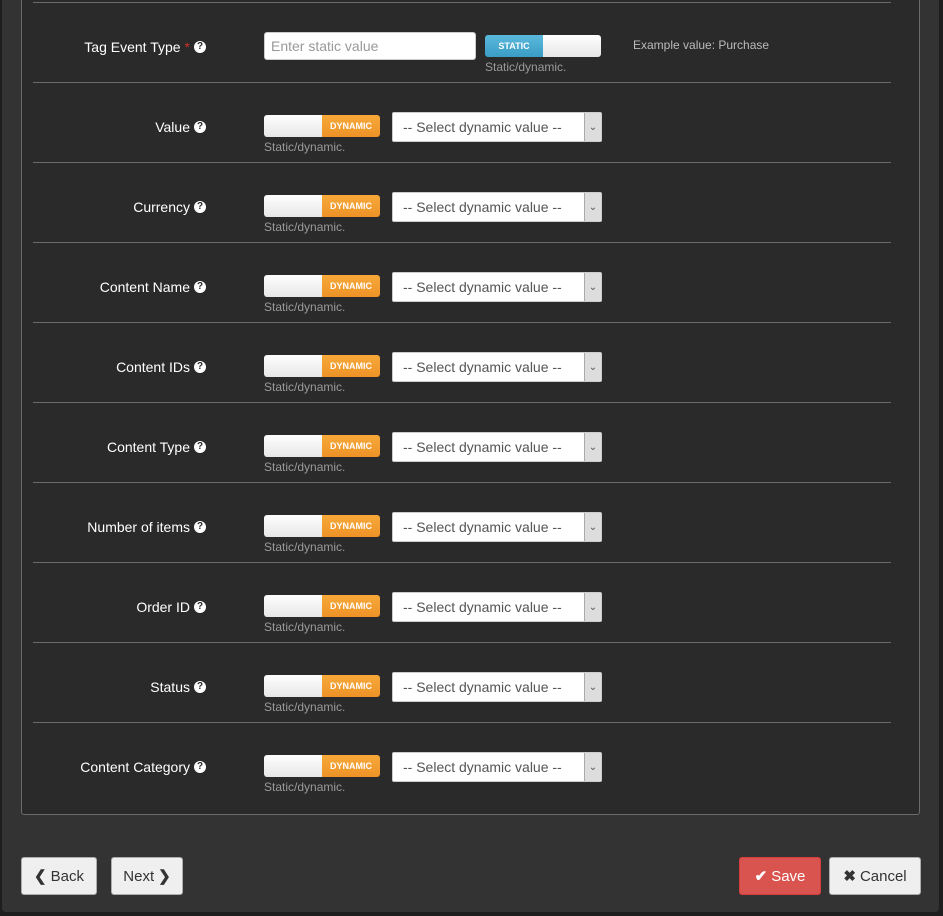  What do you see at coordinates (164, 876) in the screenshot?
I see `chevron-right-icon: ❯` at bounding box center [164, 876].